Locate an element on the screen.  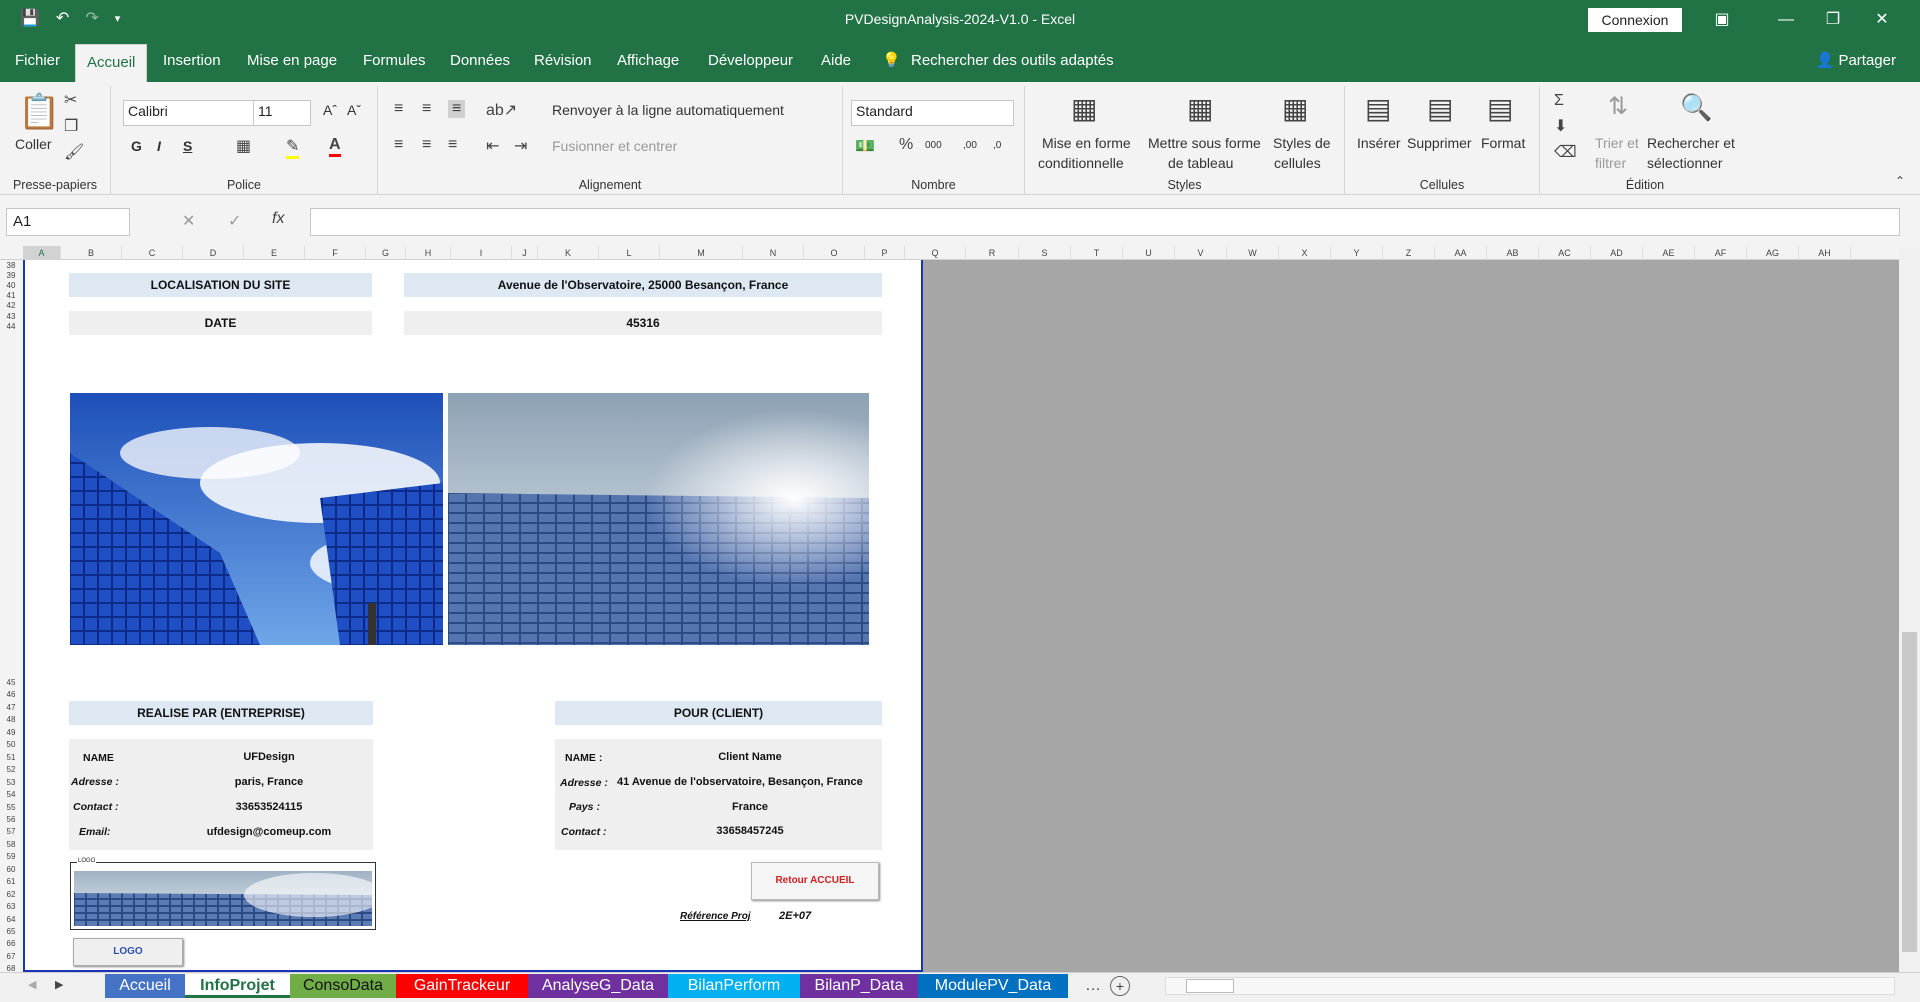
column-header-k: K is located at coordinates (568, 253).